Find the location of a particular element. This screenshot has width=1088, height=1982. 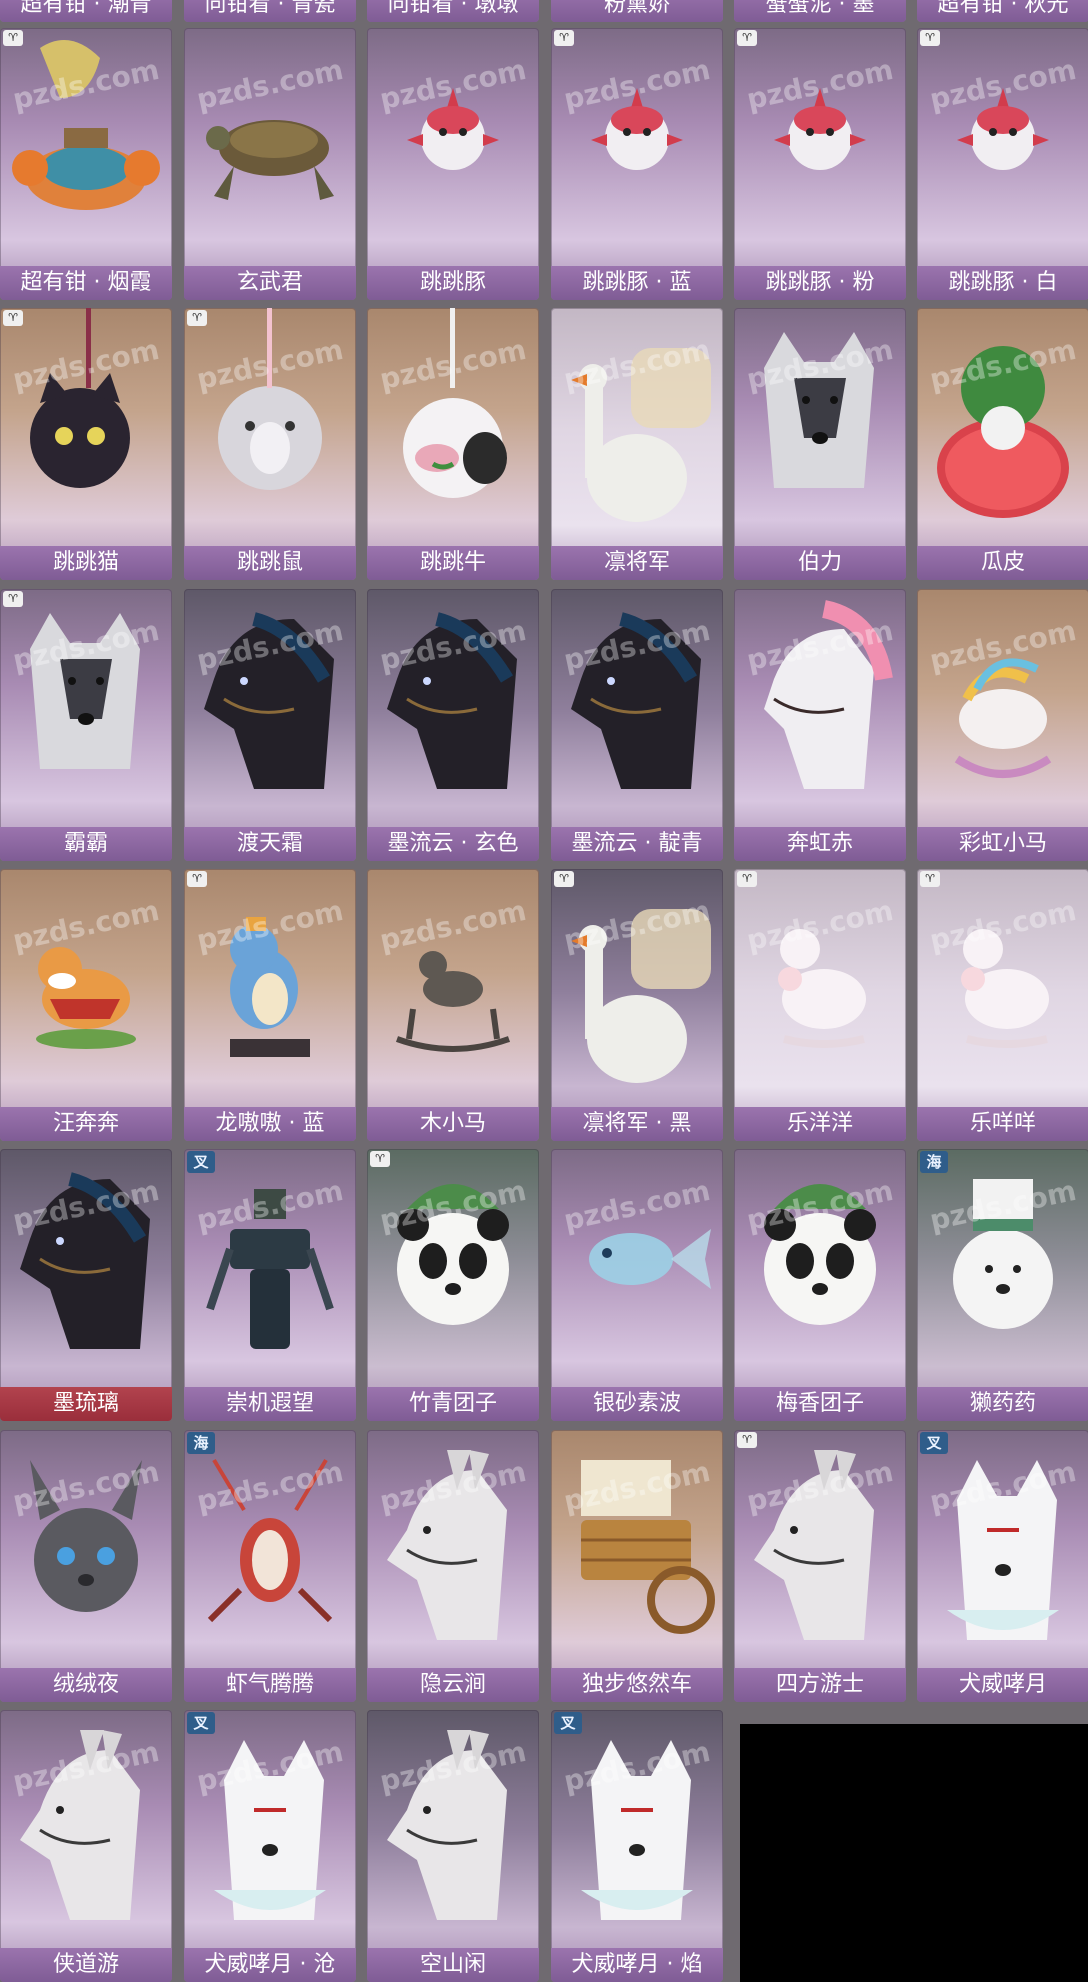

mount-card: pzds.com 海虾气腾腾 is located at coordinates (270, 1566).